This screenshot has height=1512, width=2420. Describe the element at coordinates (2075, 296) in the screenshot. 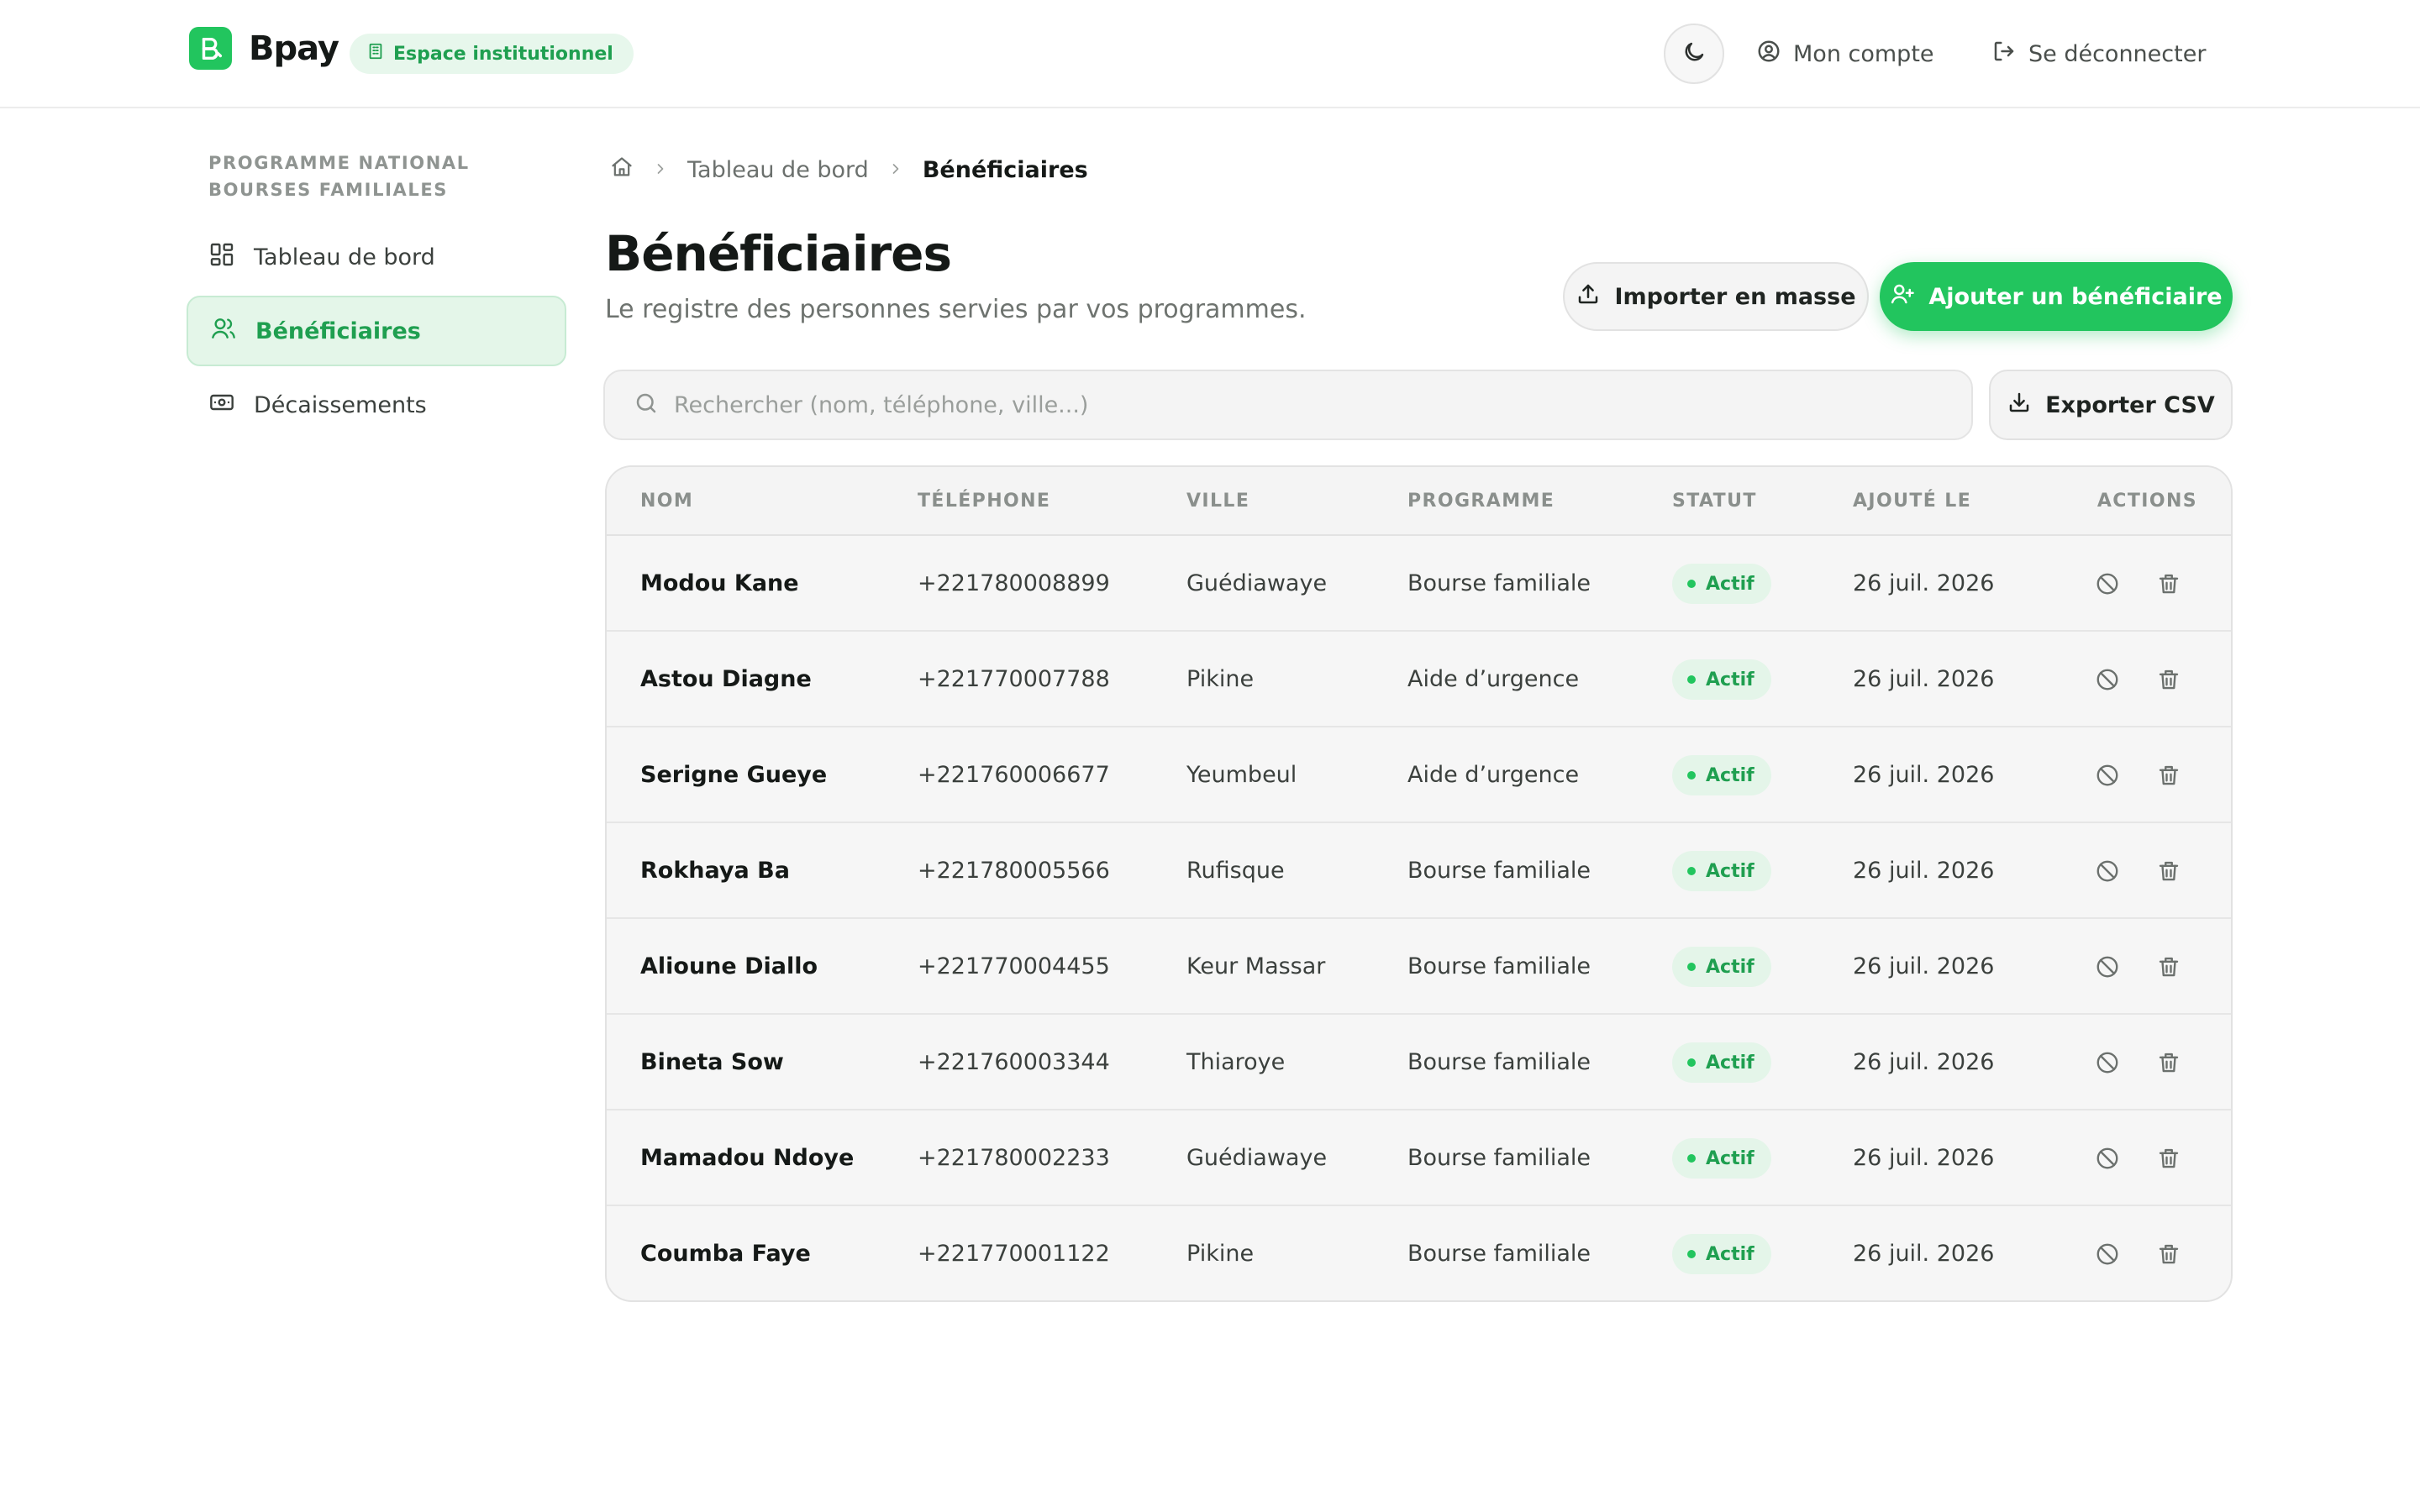

I see `add-beneficiary-label: Ajouter un bénéficiaire` at that location.